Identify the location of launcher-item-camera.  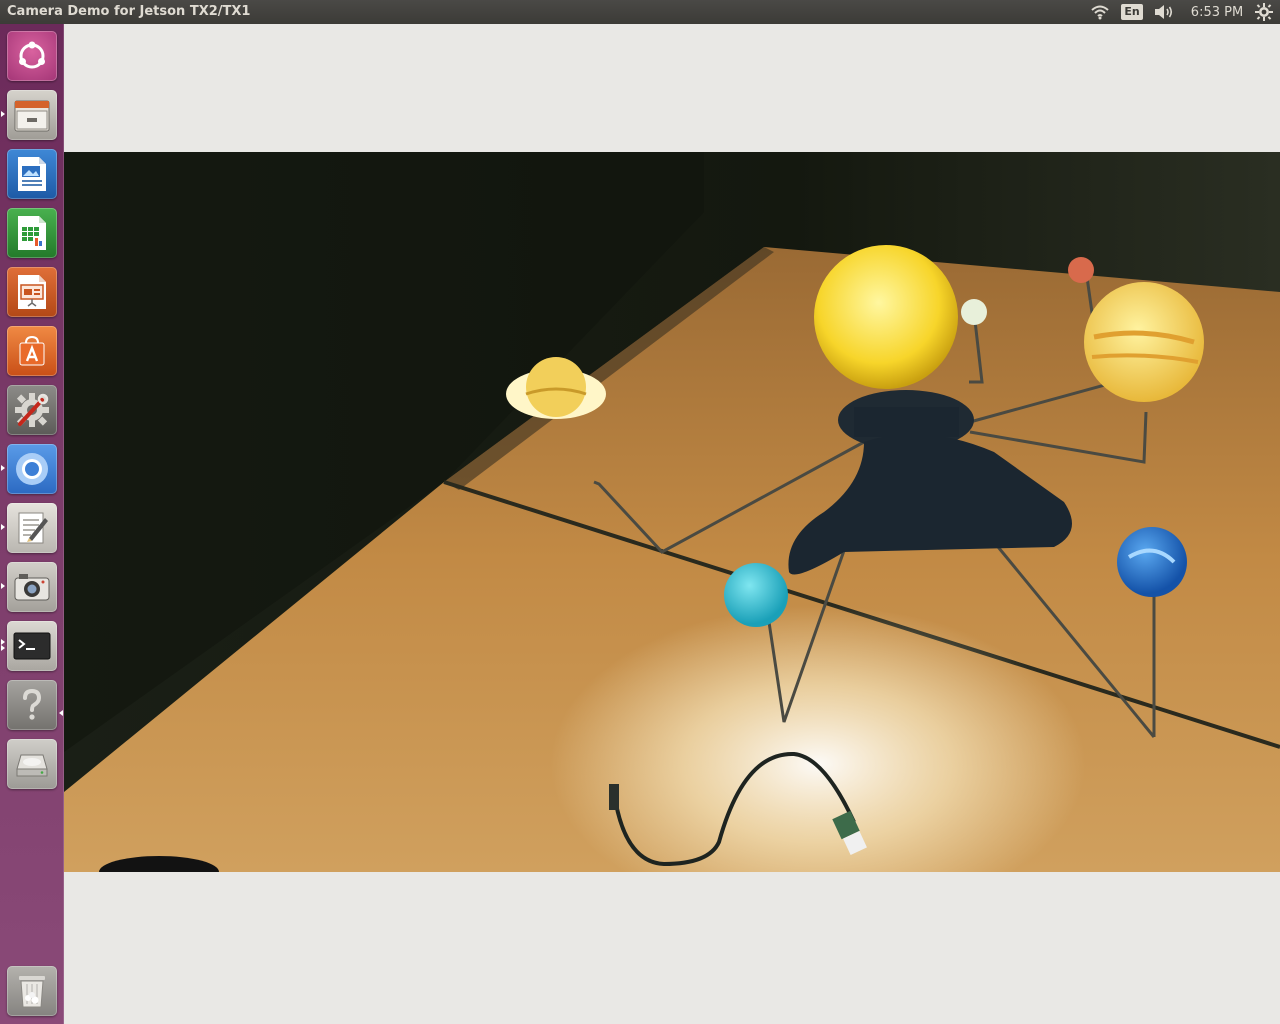
(32, 587).